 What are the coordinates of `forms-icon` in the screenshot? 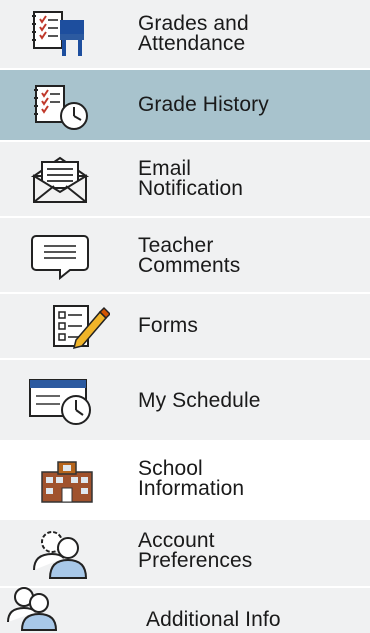 It's located at (81, 327).